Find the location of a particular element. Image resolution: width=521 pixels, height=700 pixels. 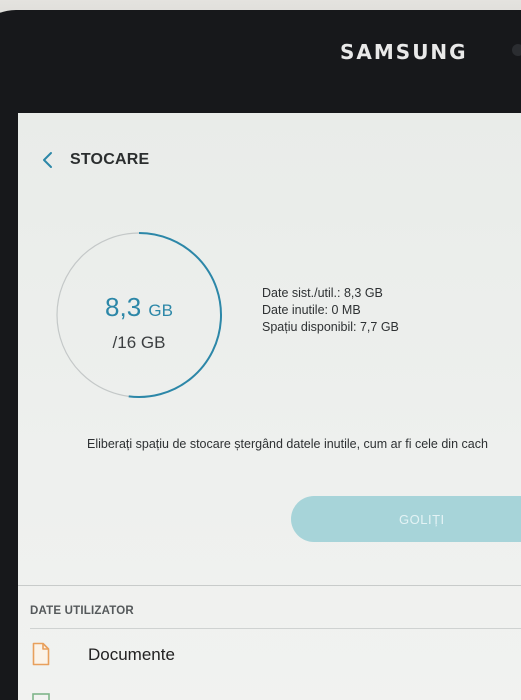

available-space-line: Spațiu disponibil: 7,7 GB is located at coordinates (330, 327).